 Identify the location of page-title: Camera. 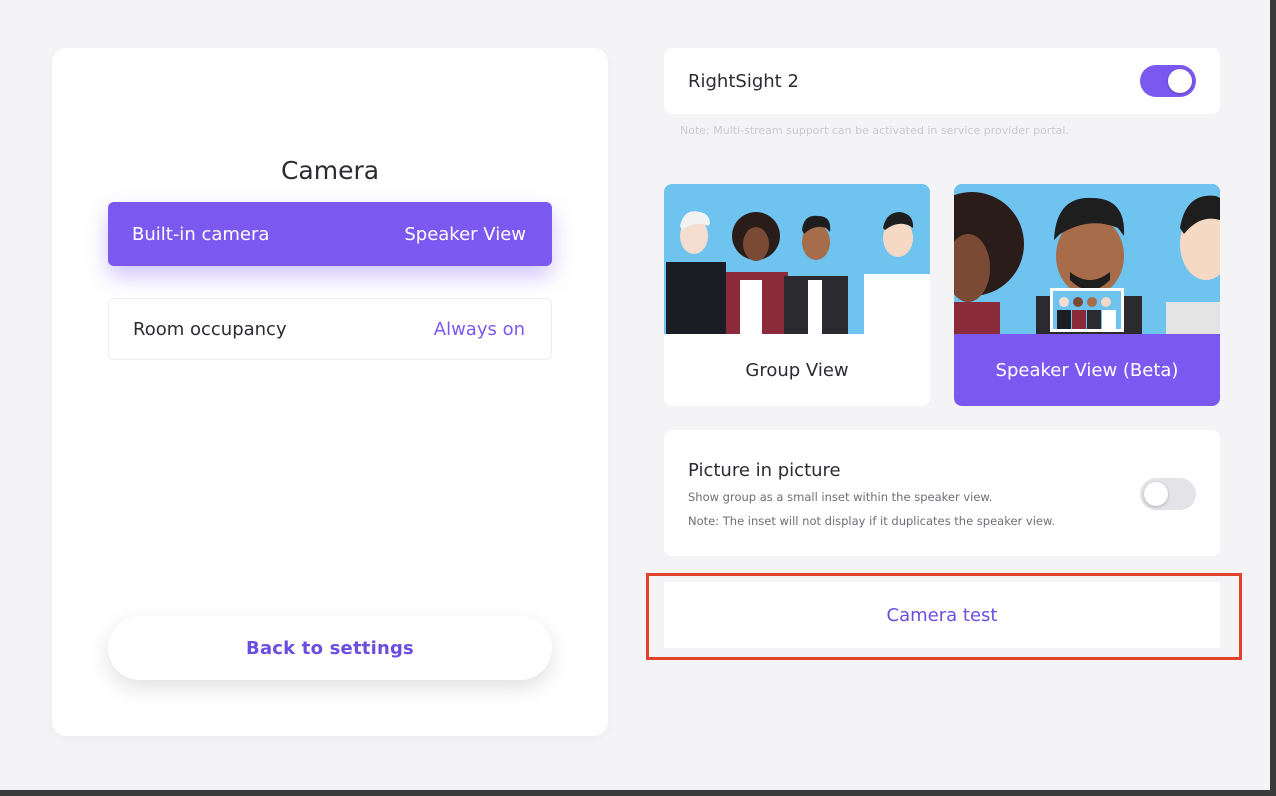
(330, 170).